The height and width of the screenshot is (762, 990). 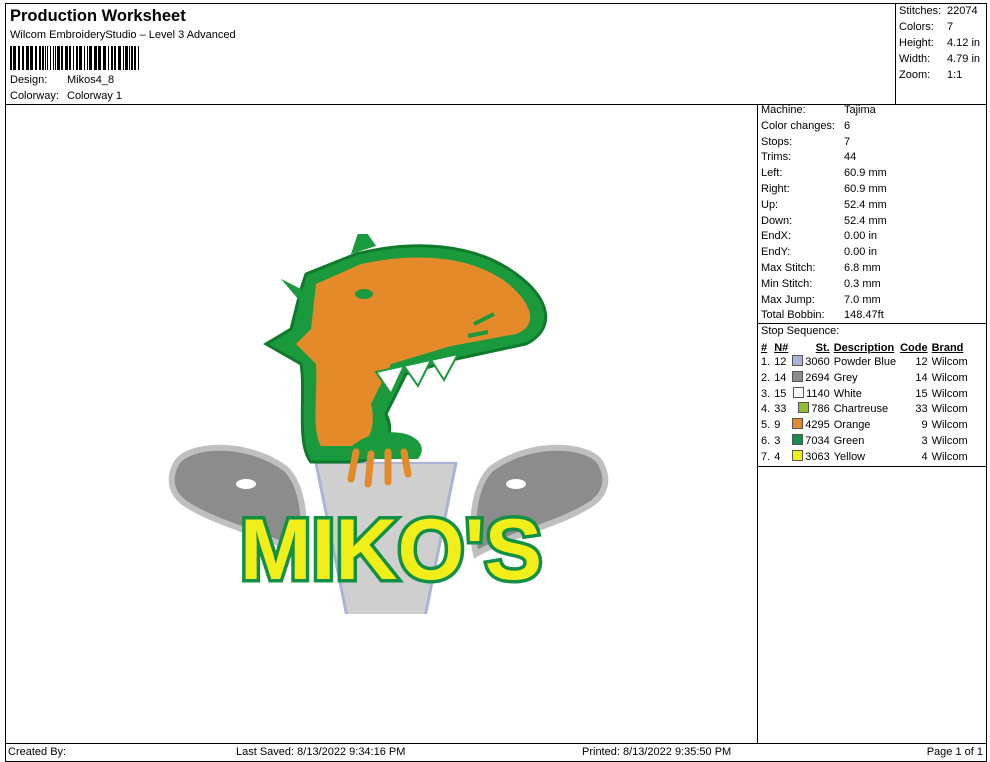 What do you see at coordinates (914, 347) in the screenshot?
I see `column-header: Code` at bounding box center [914, 347].